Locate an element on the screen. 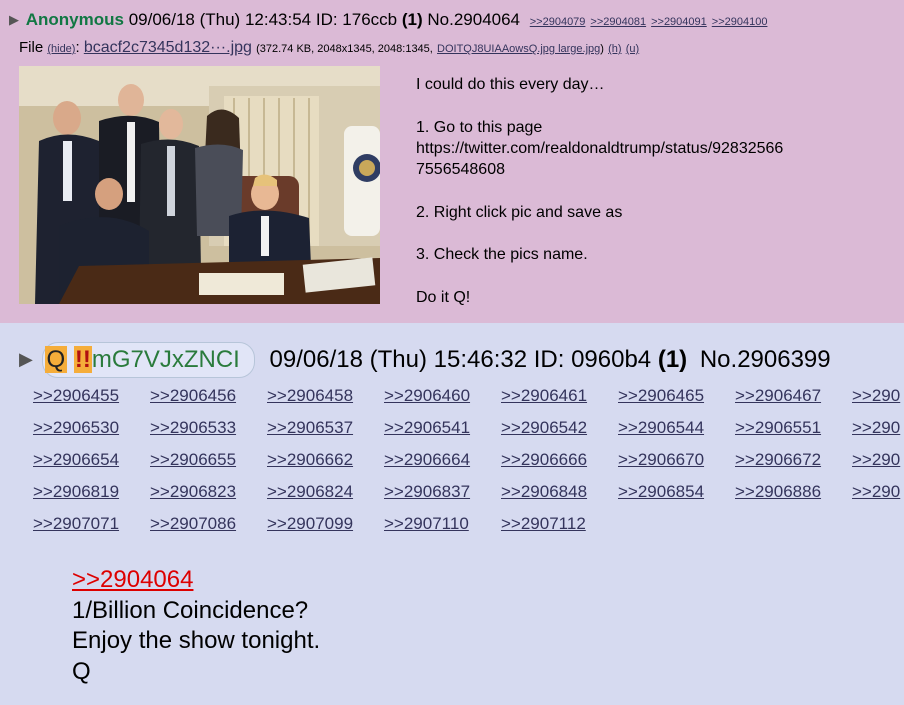 Image resolution: width=904 pixels, height=705 pixels. backlink: >>2906460 is located at coordinates (442, 396).